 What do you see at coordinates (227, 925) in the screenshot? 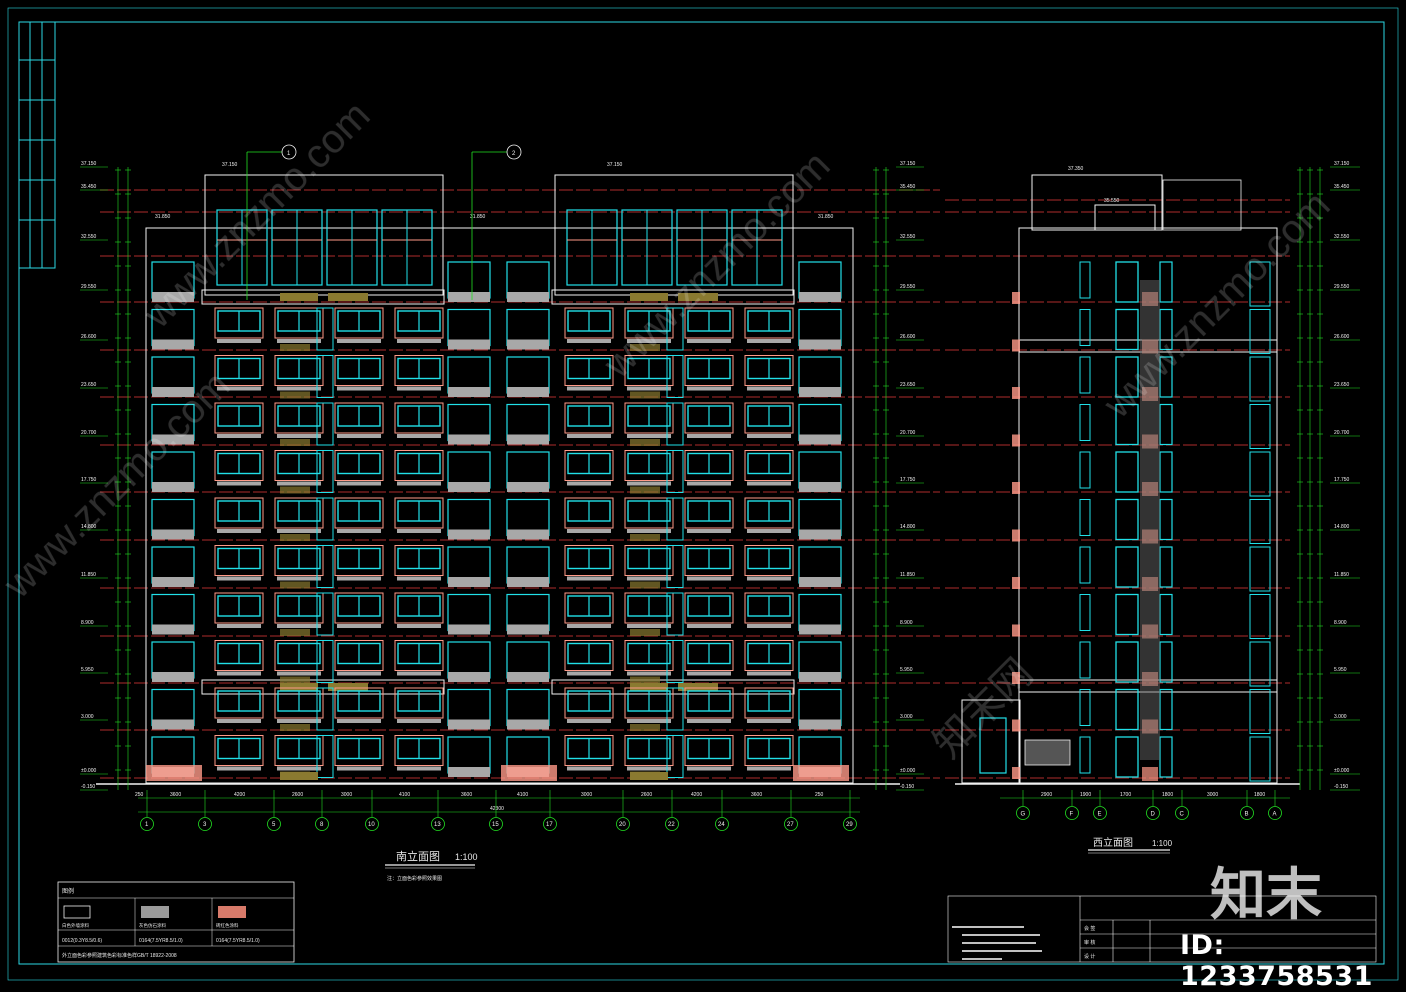
I see `legend-item-red: 砖红色涂料` at bounding box center [227, 925].